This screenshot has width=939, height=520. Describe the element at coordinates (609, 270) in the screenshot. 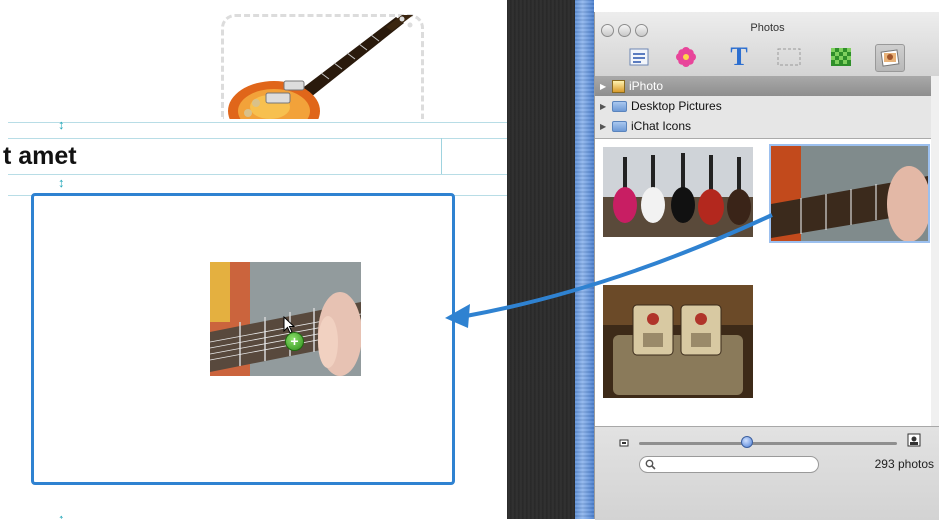

I see `drag-direction-arrow` at that location.